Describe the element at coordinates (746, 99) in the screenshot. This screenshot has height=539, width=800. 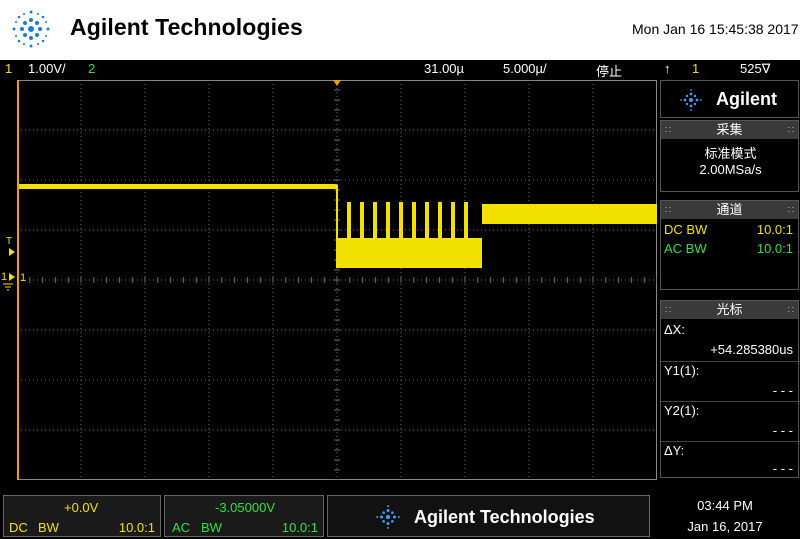
I see `sidebar-brand: Agilent` at that location.